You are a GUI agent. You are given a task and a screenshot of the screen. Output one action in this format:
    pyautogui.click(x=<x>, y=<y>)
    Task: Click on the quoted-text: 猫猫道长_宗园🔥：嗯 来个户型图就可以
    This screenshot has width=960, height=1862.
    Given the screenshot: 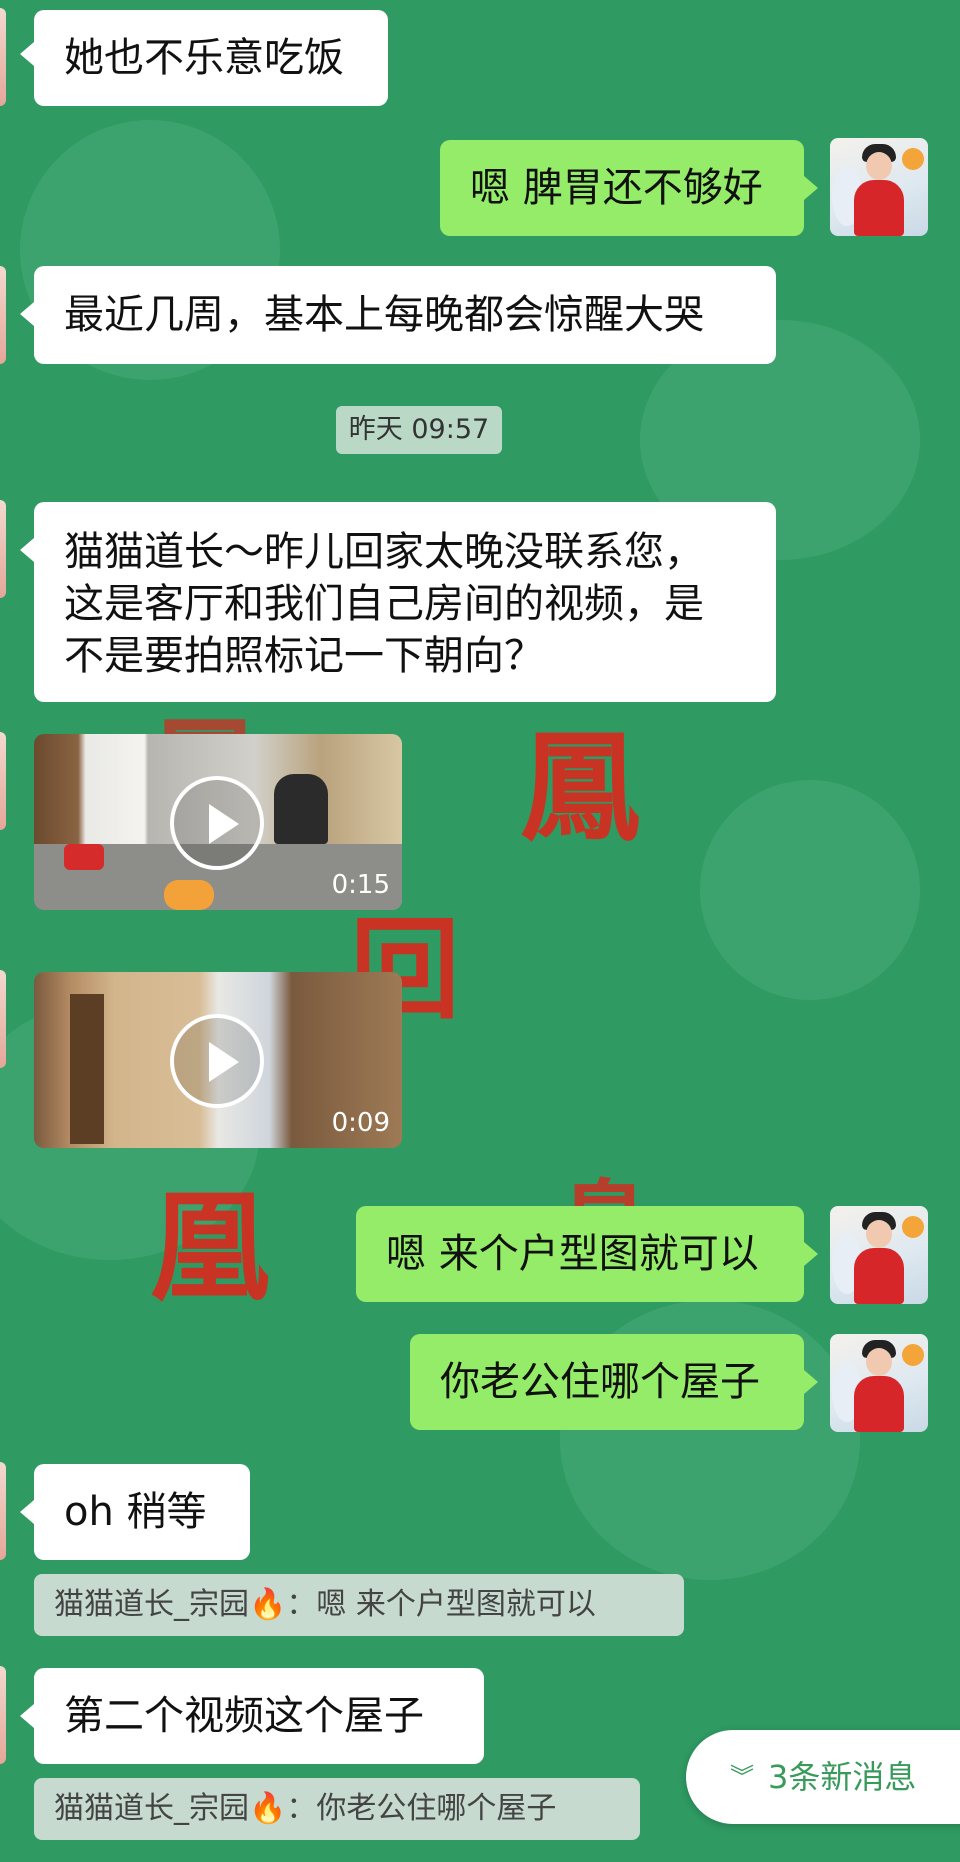 What is the action you would take?
    pyautogui.click(x=325, y=1604)
    